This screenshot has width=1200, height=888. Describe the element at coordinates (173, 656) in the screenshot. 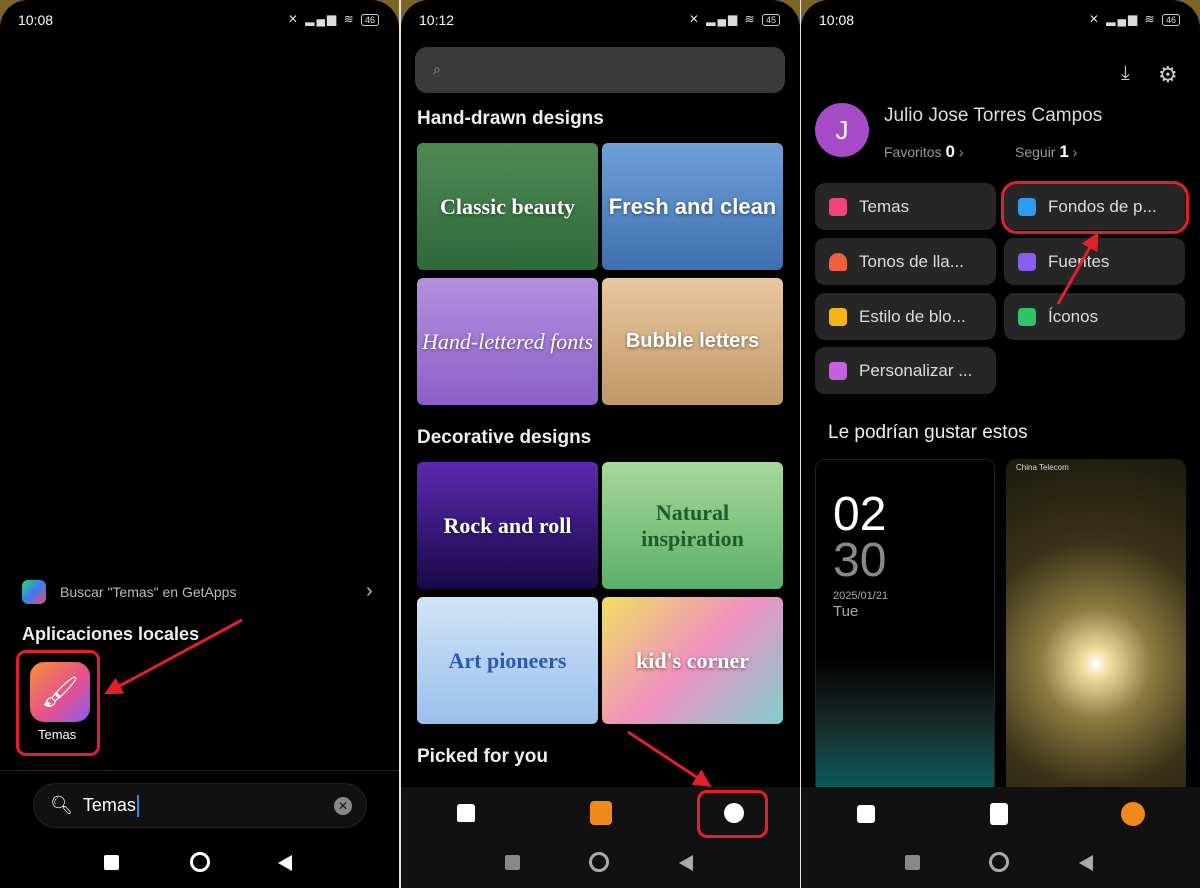

I see `arrow-to-app` at that location.